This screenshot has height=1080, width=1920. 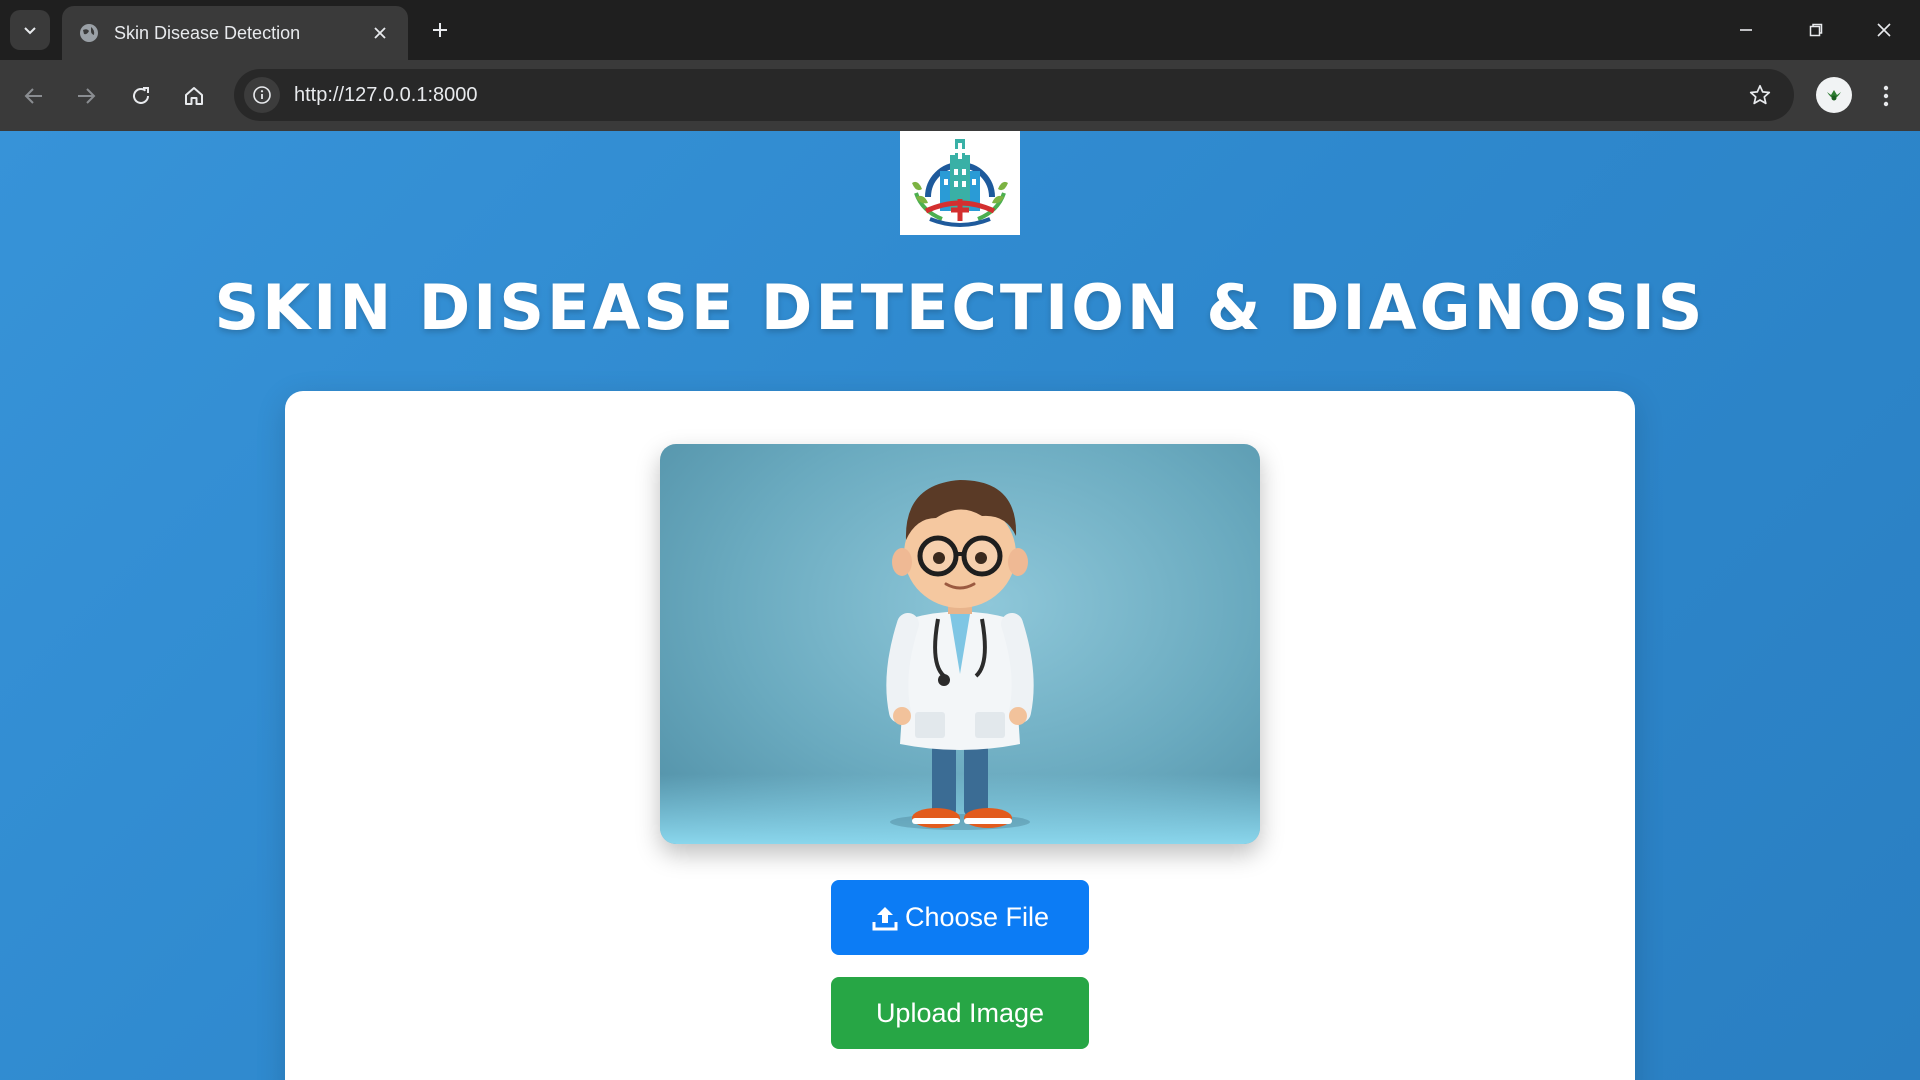 I want to click on browser-toolbar: http://127.0.0.1:8000, so click(x=960, y=95).